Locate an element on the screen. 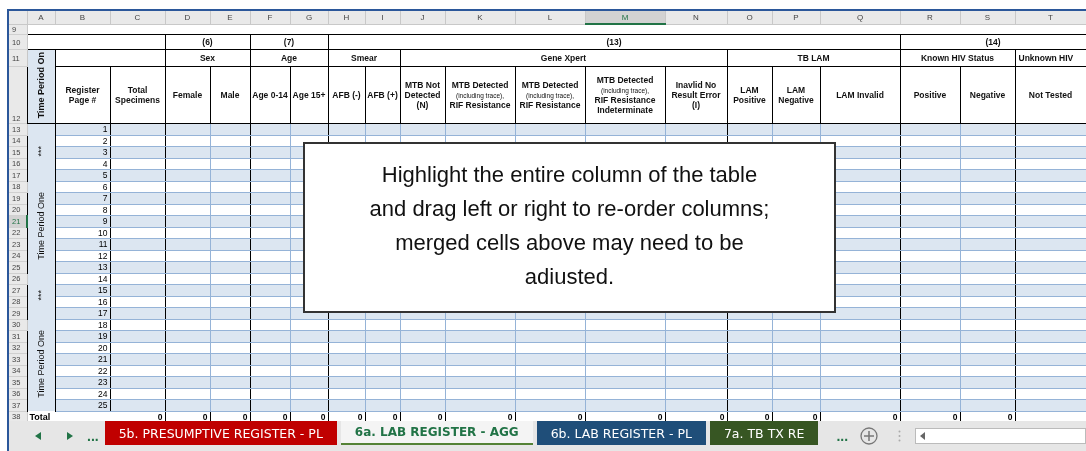  column-header: Age 0-14 is located at coordinates (270, 95).